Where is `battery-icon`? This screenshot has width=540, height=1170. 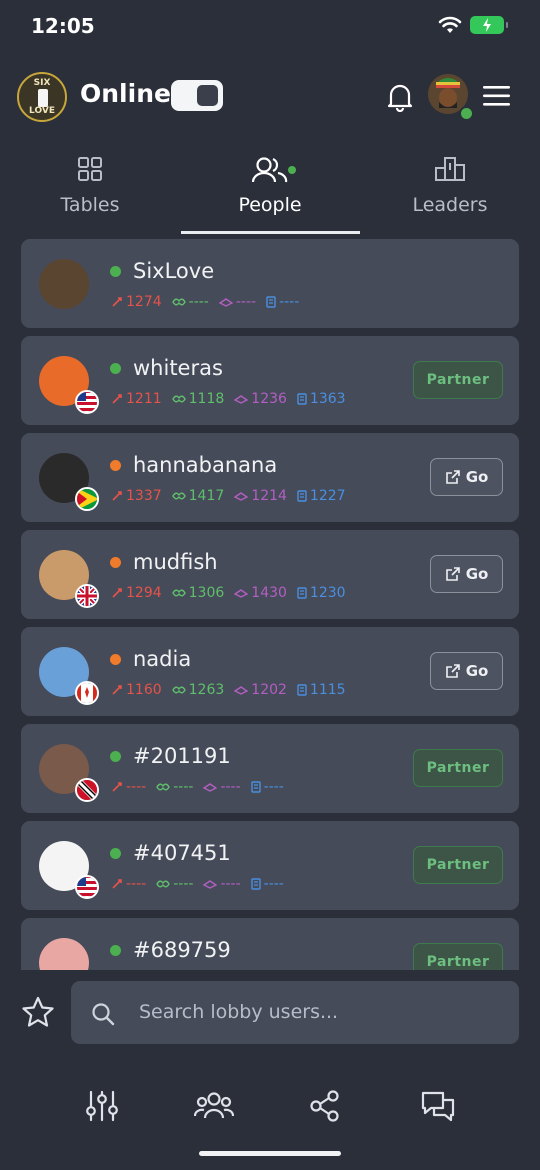 battery-icon is located at coordinates (489, 25).